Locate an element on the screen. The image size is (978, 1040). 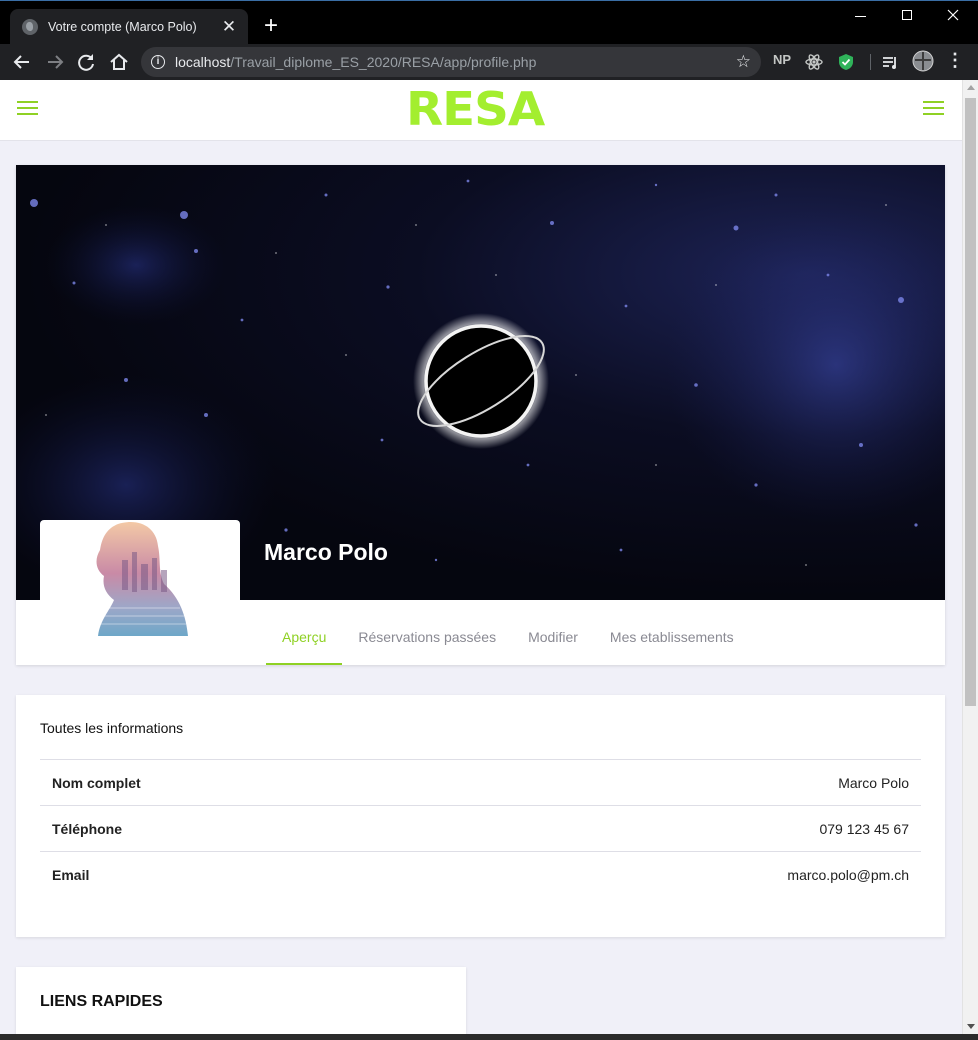
profile-avatar is located at coordinates (140, 578).